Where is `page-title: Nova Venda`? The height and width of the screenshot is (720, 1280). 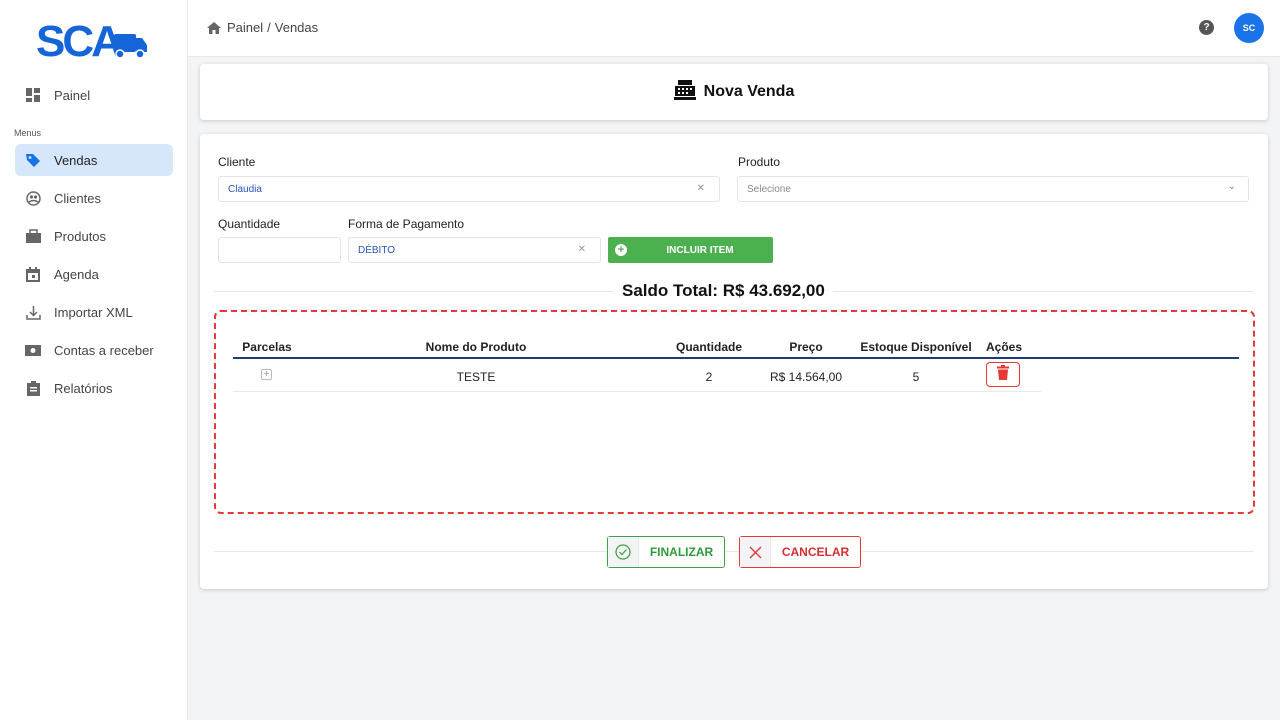
page-title: Nova Venda is located at coordinates (749, 91).